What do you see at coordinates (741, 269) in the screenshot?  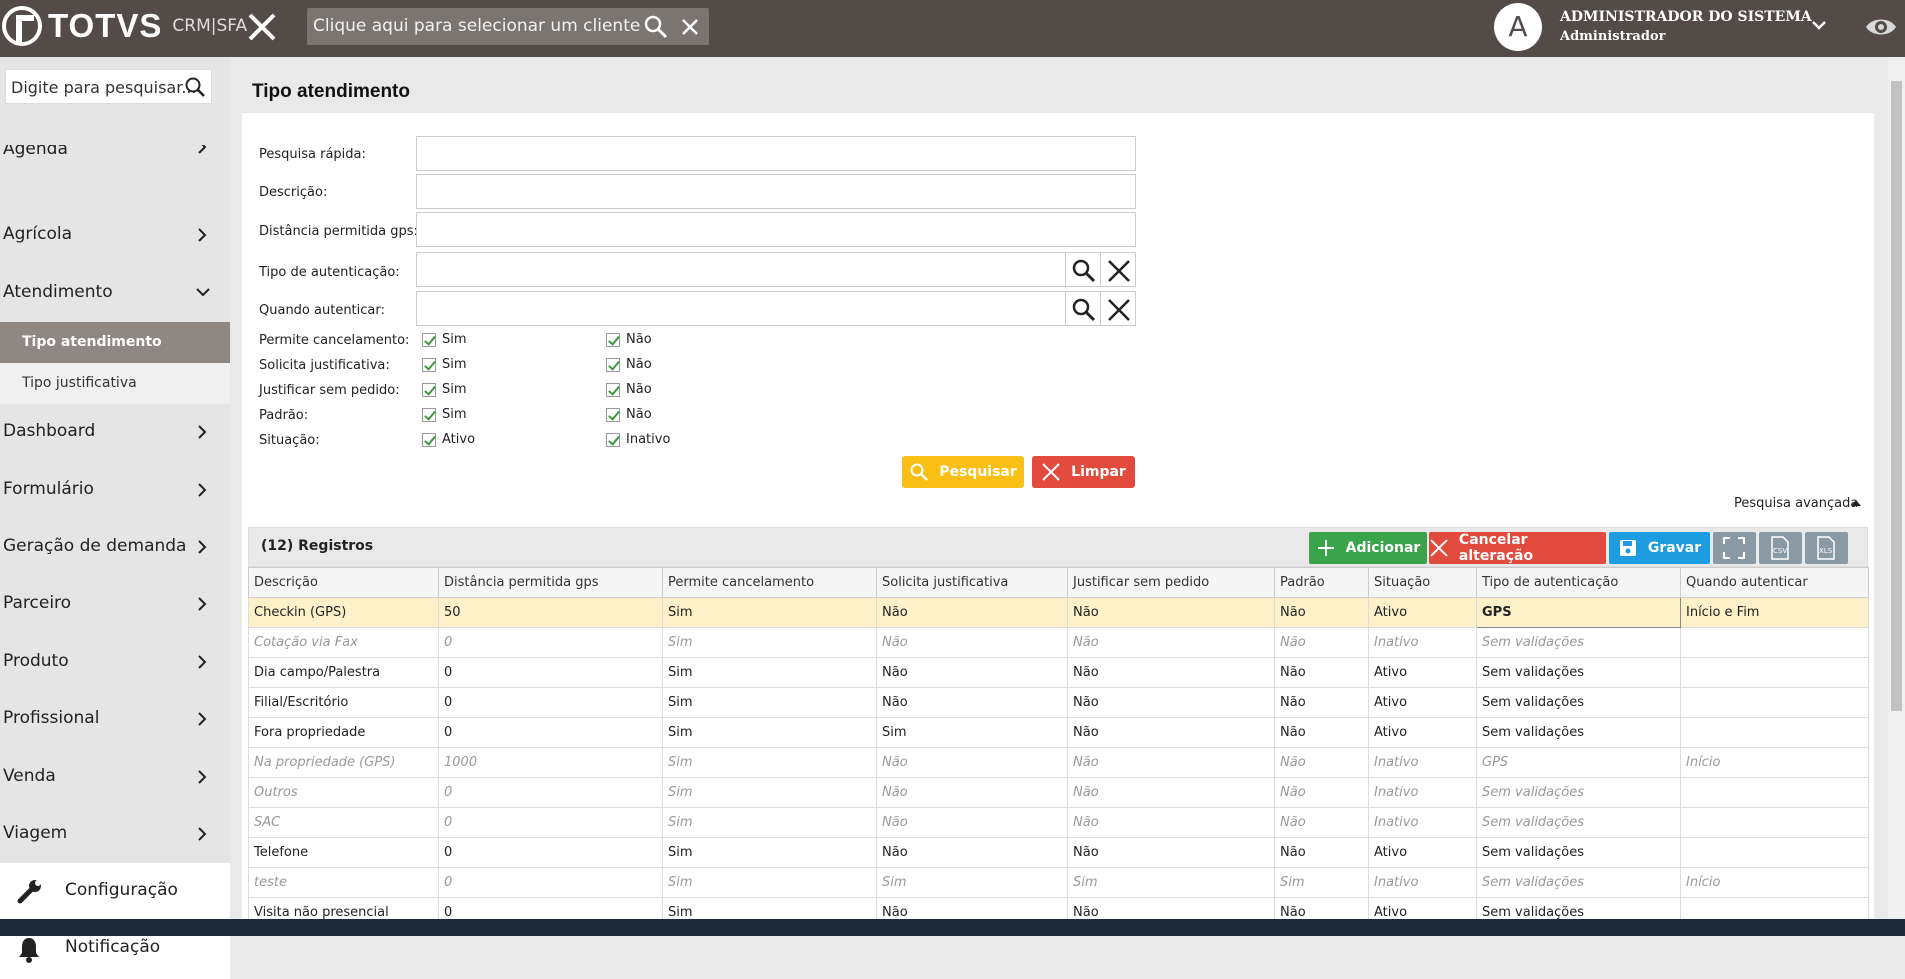 I see `auth-type-input` at bounding box center [741, 269].